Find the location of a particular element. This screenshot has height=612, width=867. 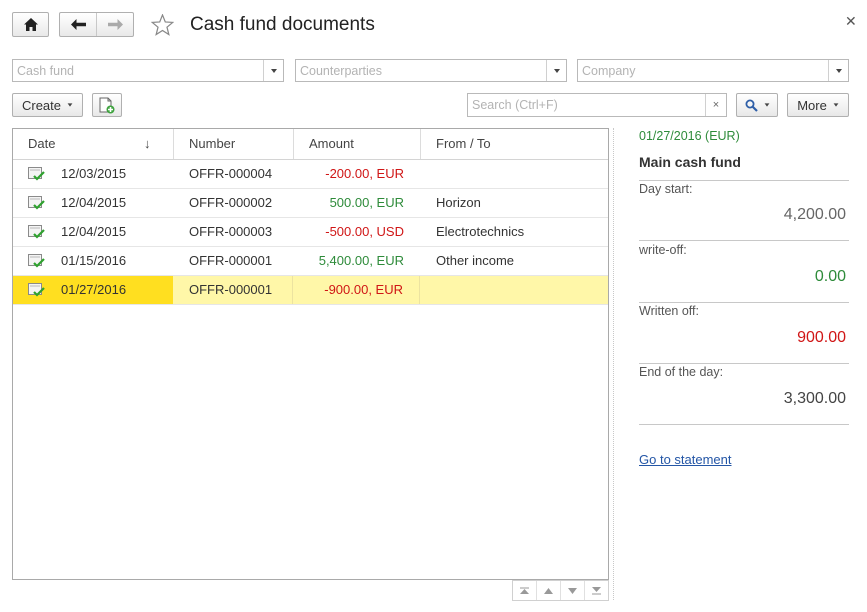

home-icon is located at coordinates (30, 24).